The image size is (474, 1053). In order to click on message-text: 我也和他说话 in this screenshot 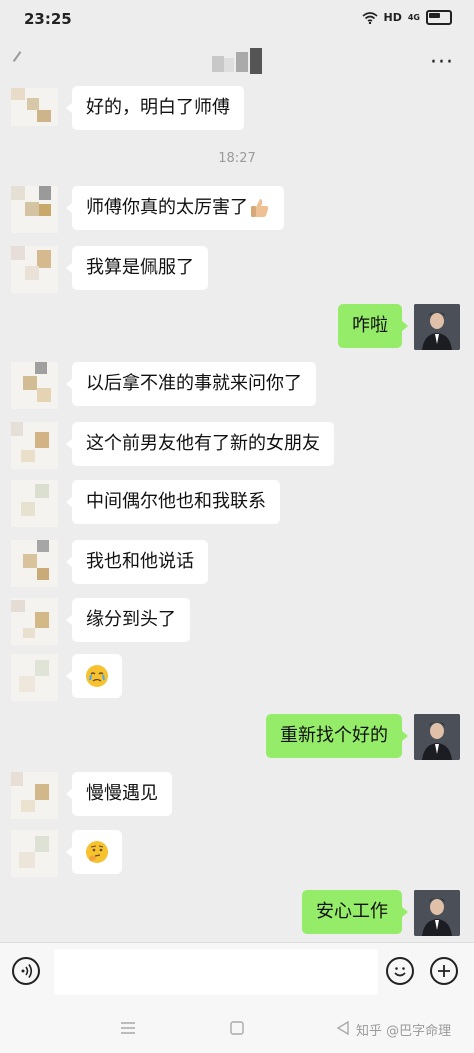, I will do `click(140, 561)`.